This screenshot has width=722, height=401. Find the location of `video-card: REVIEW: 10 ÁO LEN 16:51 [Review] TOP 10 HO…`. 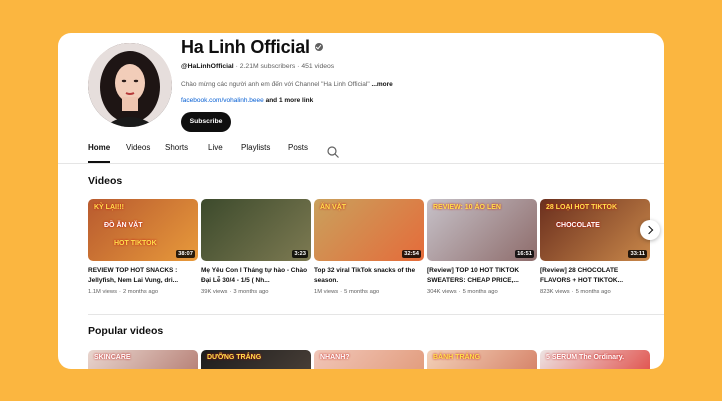

video-card: REVIEW: 10 ÁO LEN 16:51 [Review] TOP 10 HO… is located at coordinates (482, 247).